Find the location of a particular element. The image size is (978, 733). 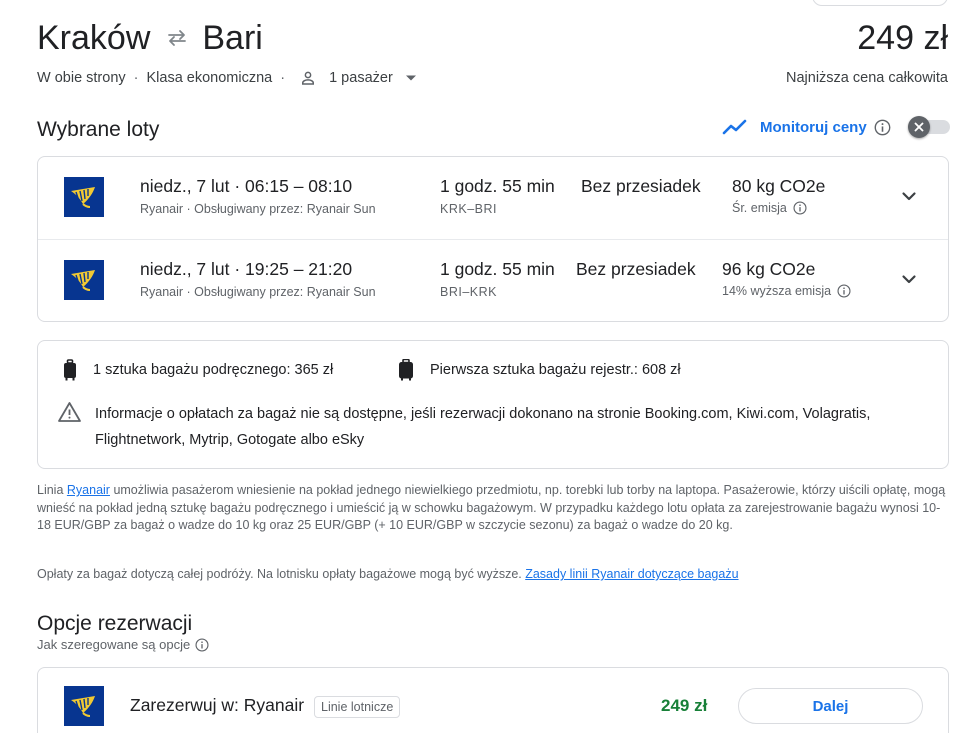

booking-options-title: Opcje rezerwacji is located at coordinates (115, 623).